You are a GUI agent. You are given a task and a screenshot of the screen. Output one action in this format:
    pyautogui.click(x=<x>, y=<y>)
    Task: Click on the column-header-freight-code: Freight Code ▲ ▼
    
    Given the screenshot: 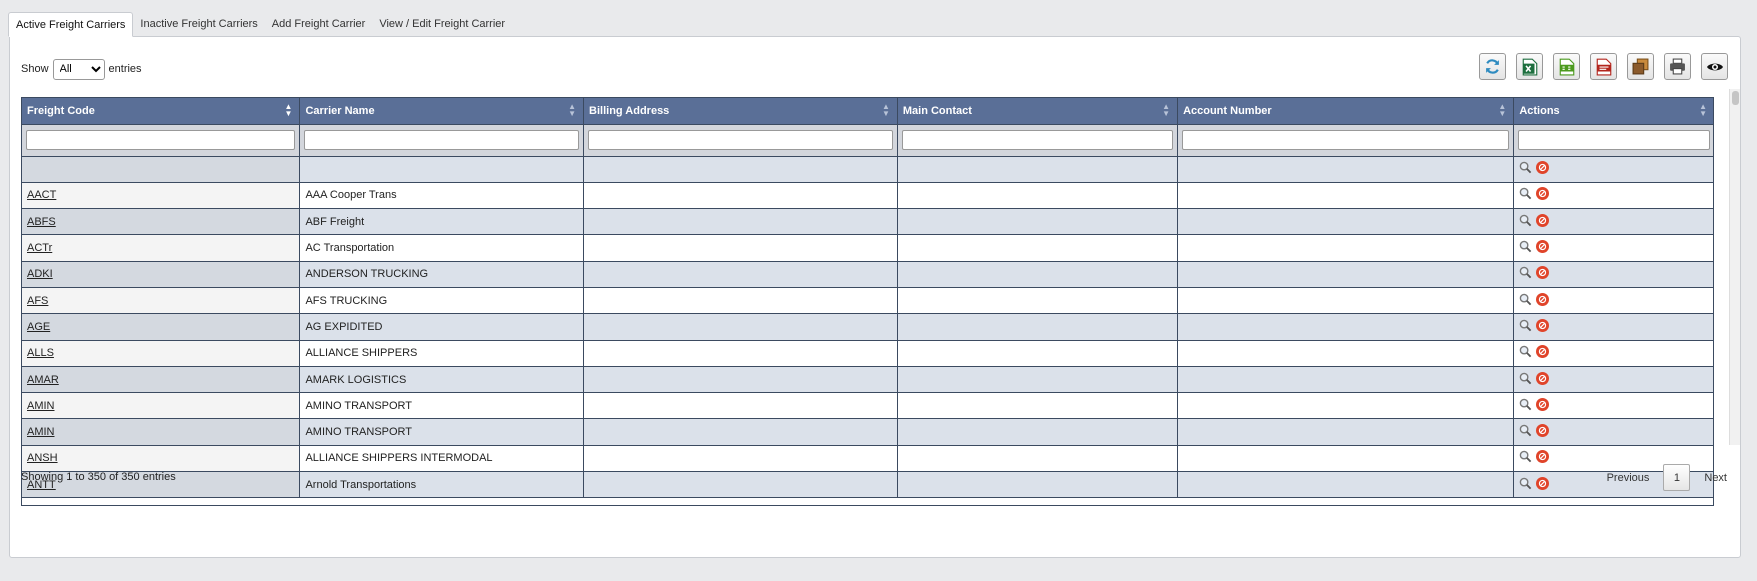 What is the action you would take?
    pyautogui.click(x=161, y=111)
    